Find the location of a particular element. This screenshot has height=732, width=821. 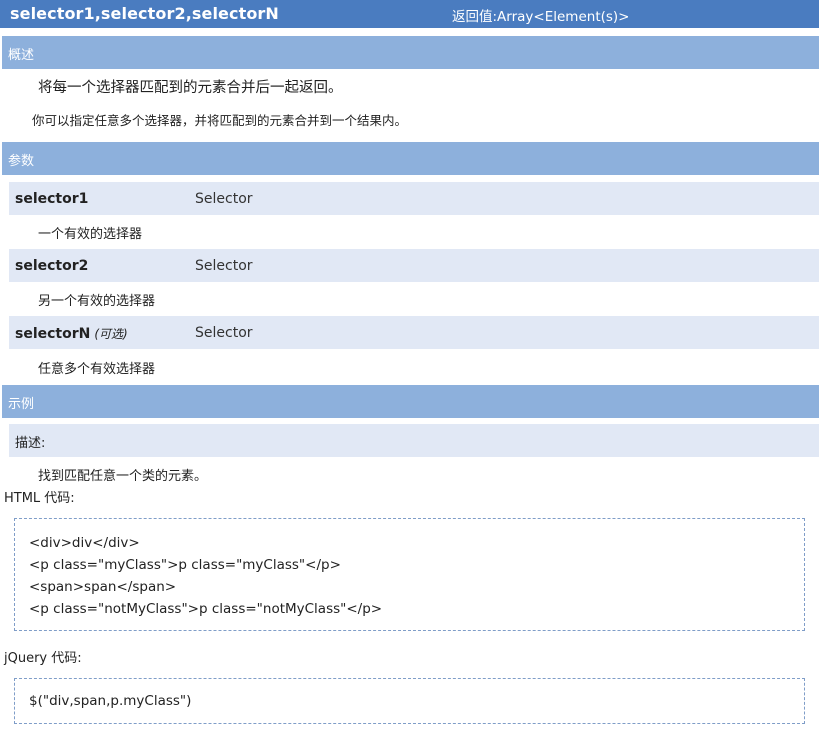

page-title: selector1,selector2,selectorN is located at coordinates (144, 13).